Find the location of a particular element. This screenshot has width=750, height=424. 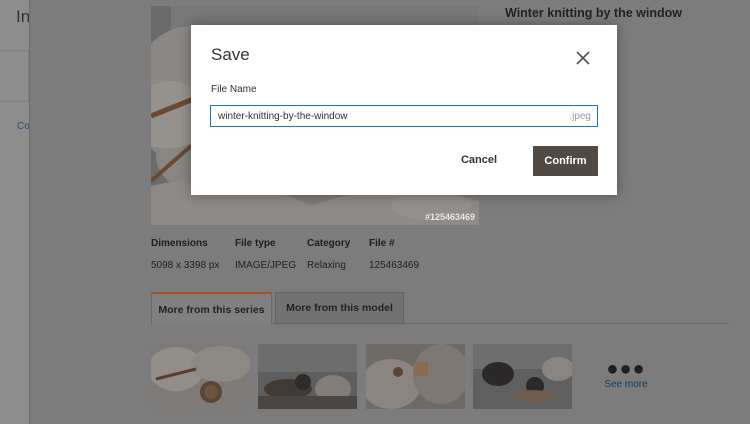

image-title: Winter knitting by the window is located at coordinates (593, 13).